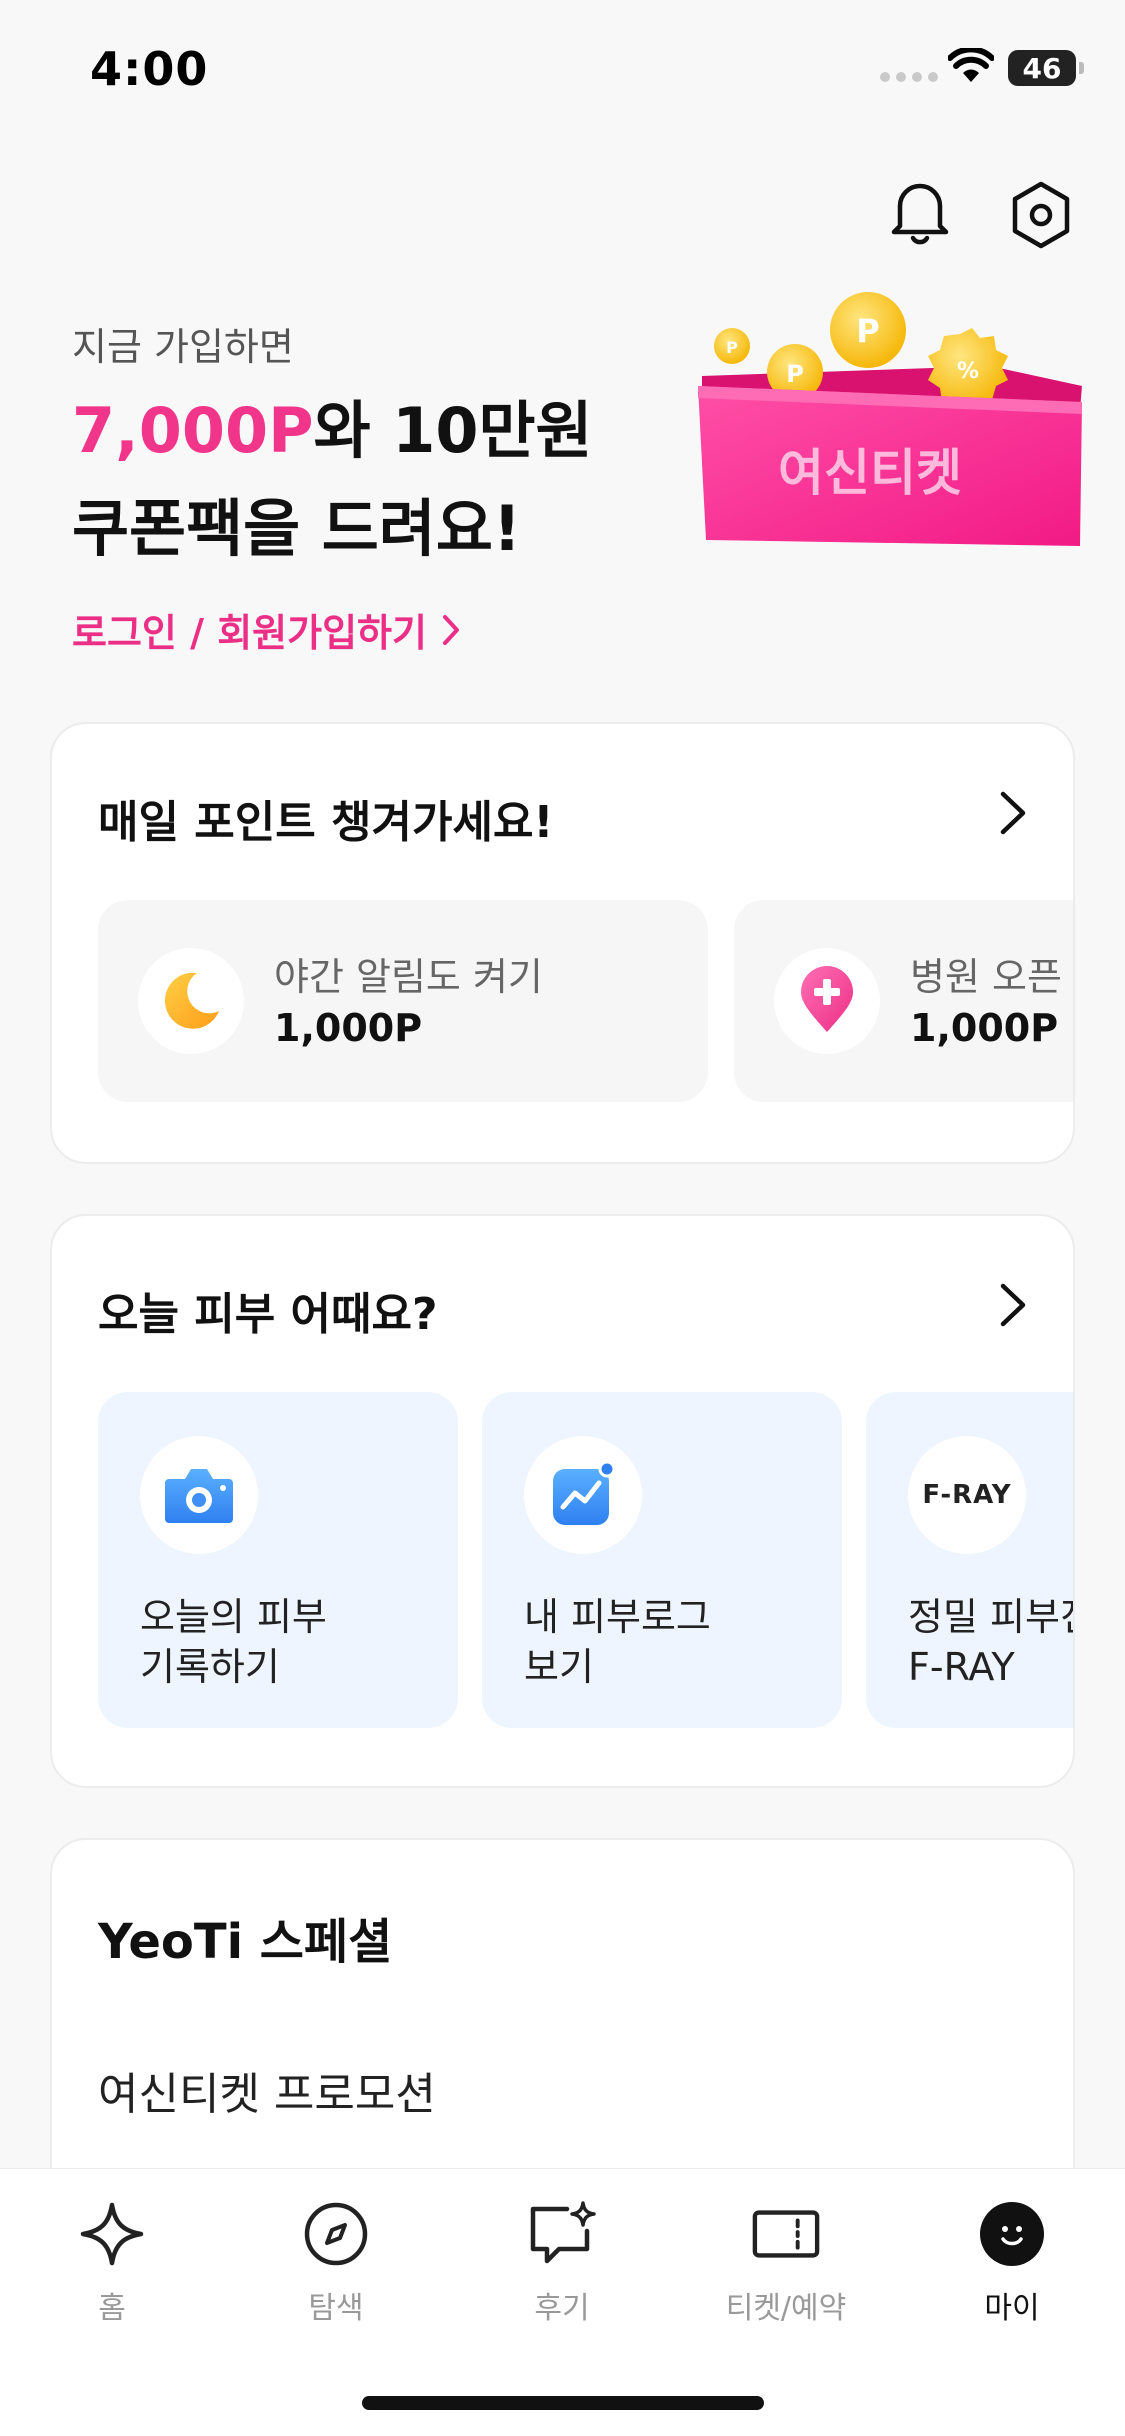 The image size is (1125, 2436). What do you see at coordinates (870, 473) in the screenshot?
I see `box-brand-text: 여신티켓` at bounding box center [870, 473].